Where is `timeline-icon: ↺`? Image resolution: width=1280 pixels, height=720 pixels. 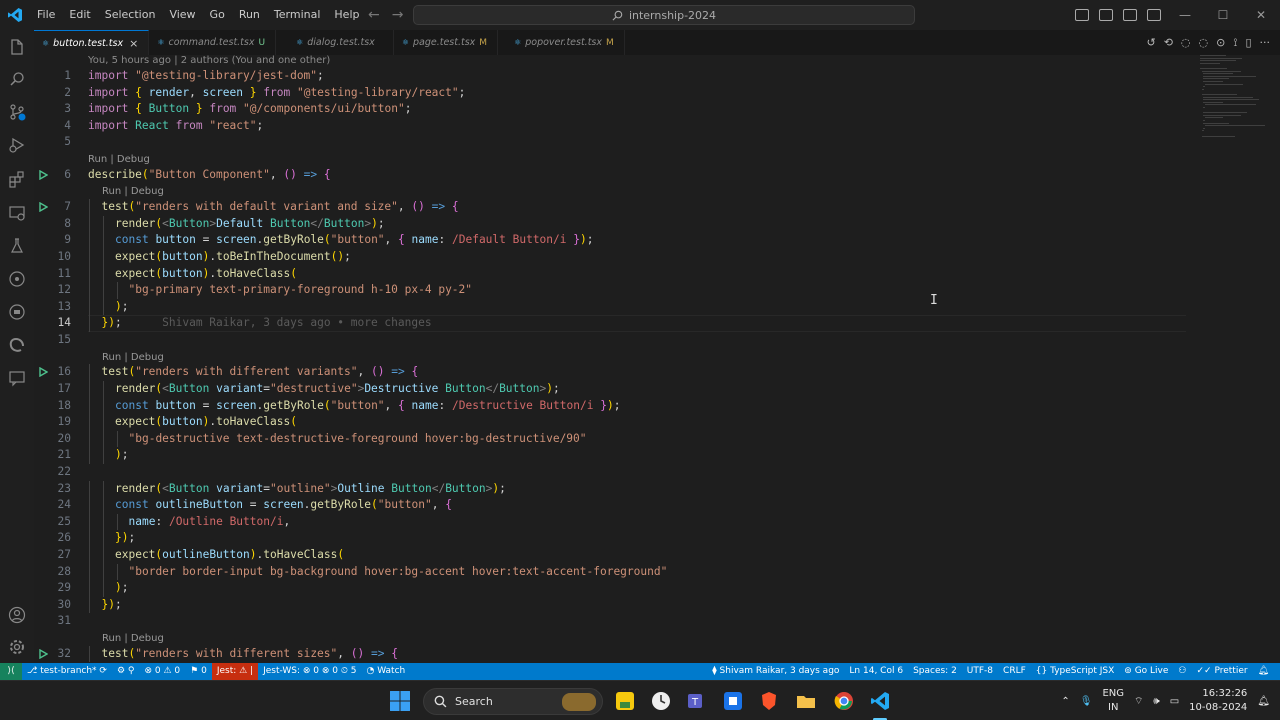
timeline-icon: ↺ is located at coordinates (1150, 42).